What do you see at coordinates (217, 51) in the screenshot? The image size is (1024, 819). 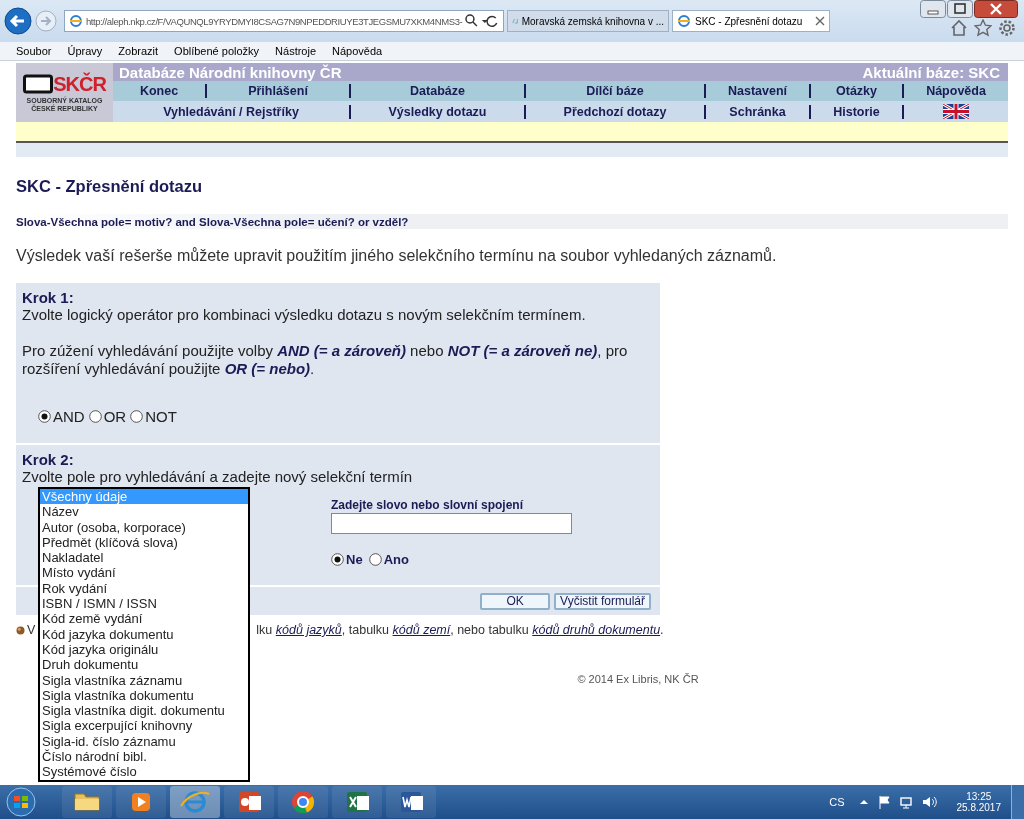 I see `menu-item: Oblíbené položky` at bounding box center [217, 51].